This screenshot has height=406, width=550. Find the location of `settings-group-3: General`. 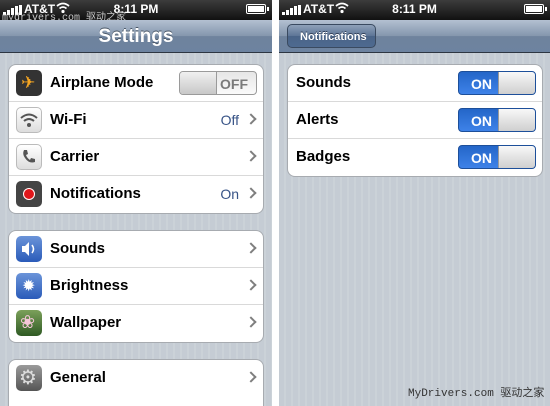

settings-group-3: General is located at coordinates (136, 382).